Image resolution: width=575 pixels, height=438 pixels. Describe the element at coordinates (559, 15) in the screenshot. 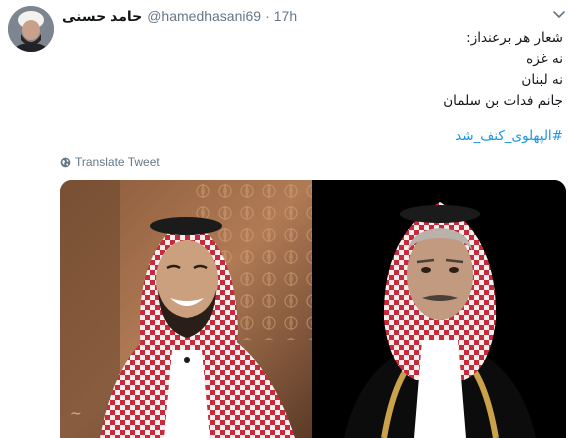

I see `chevron-down-icon` at that location.